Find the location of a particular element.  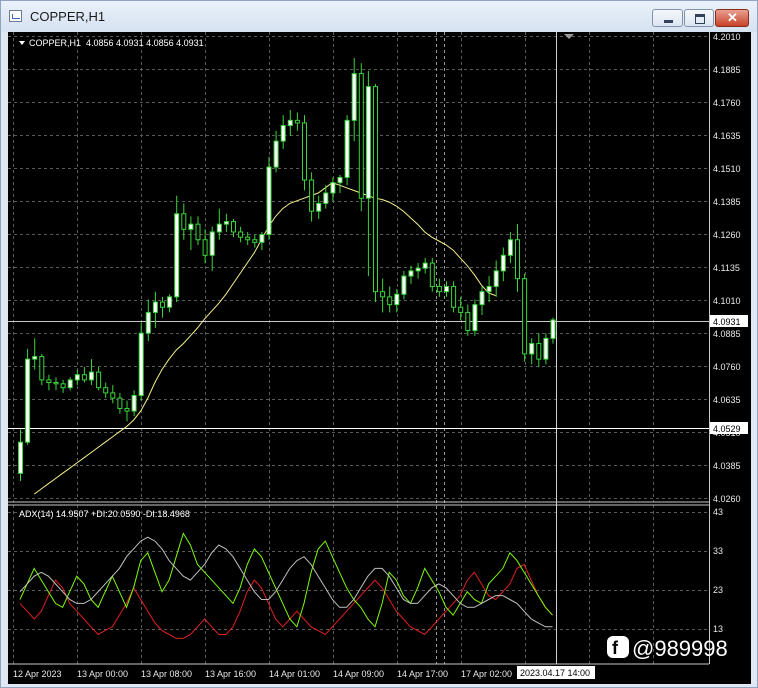

facebook-logo-icon is located at coordinates (618, 647).